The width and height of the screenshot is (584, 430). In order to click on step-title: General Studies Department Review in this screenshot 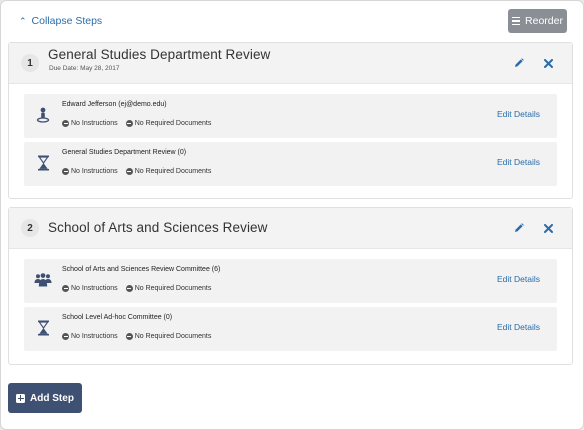, I will do `click(159, 54)`.